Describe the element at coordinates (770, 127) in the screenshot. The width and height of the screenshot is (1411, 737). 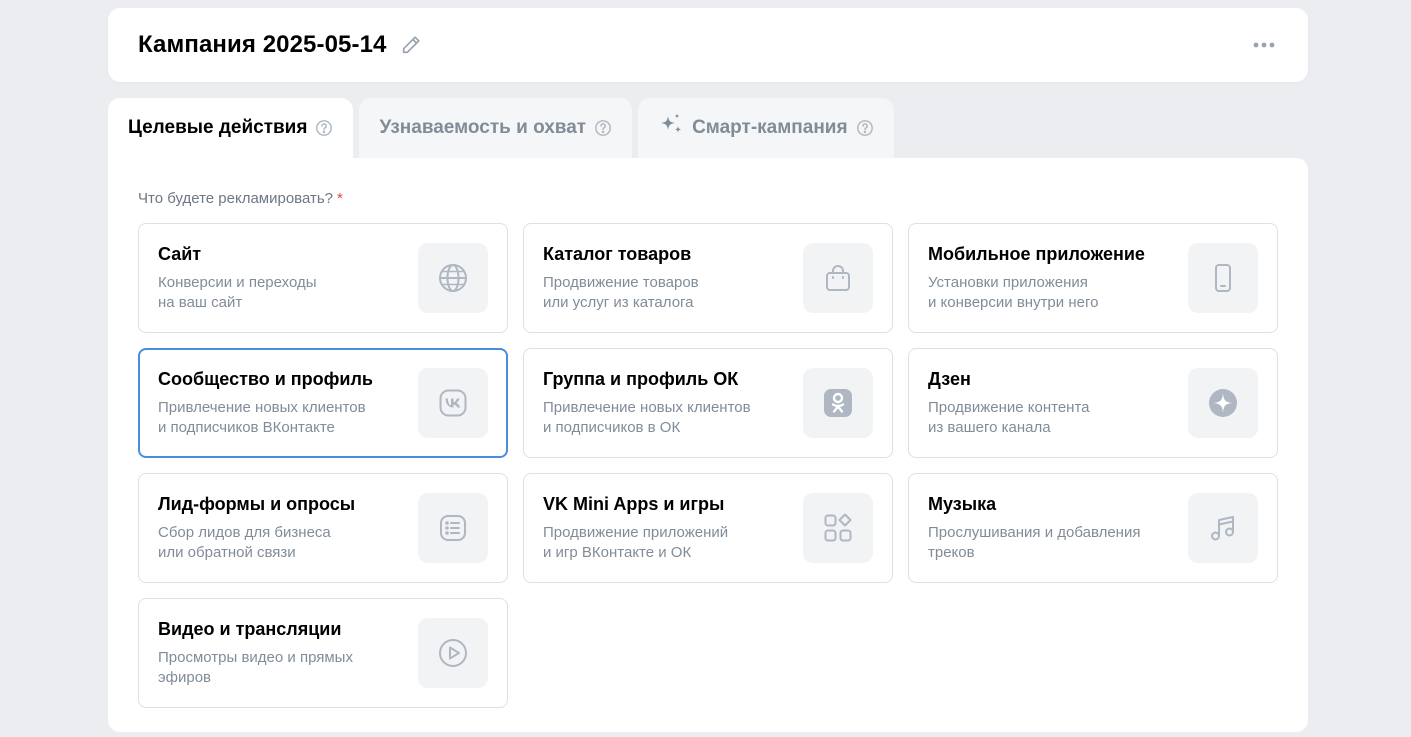
I see `tab-label: Смарт-кампания` at that location.